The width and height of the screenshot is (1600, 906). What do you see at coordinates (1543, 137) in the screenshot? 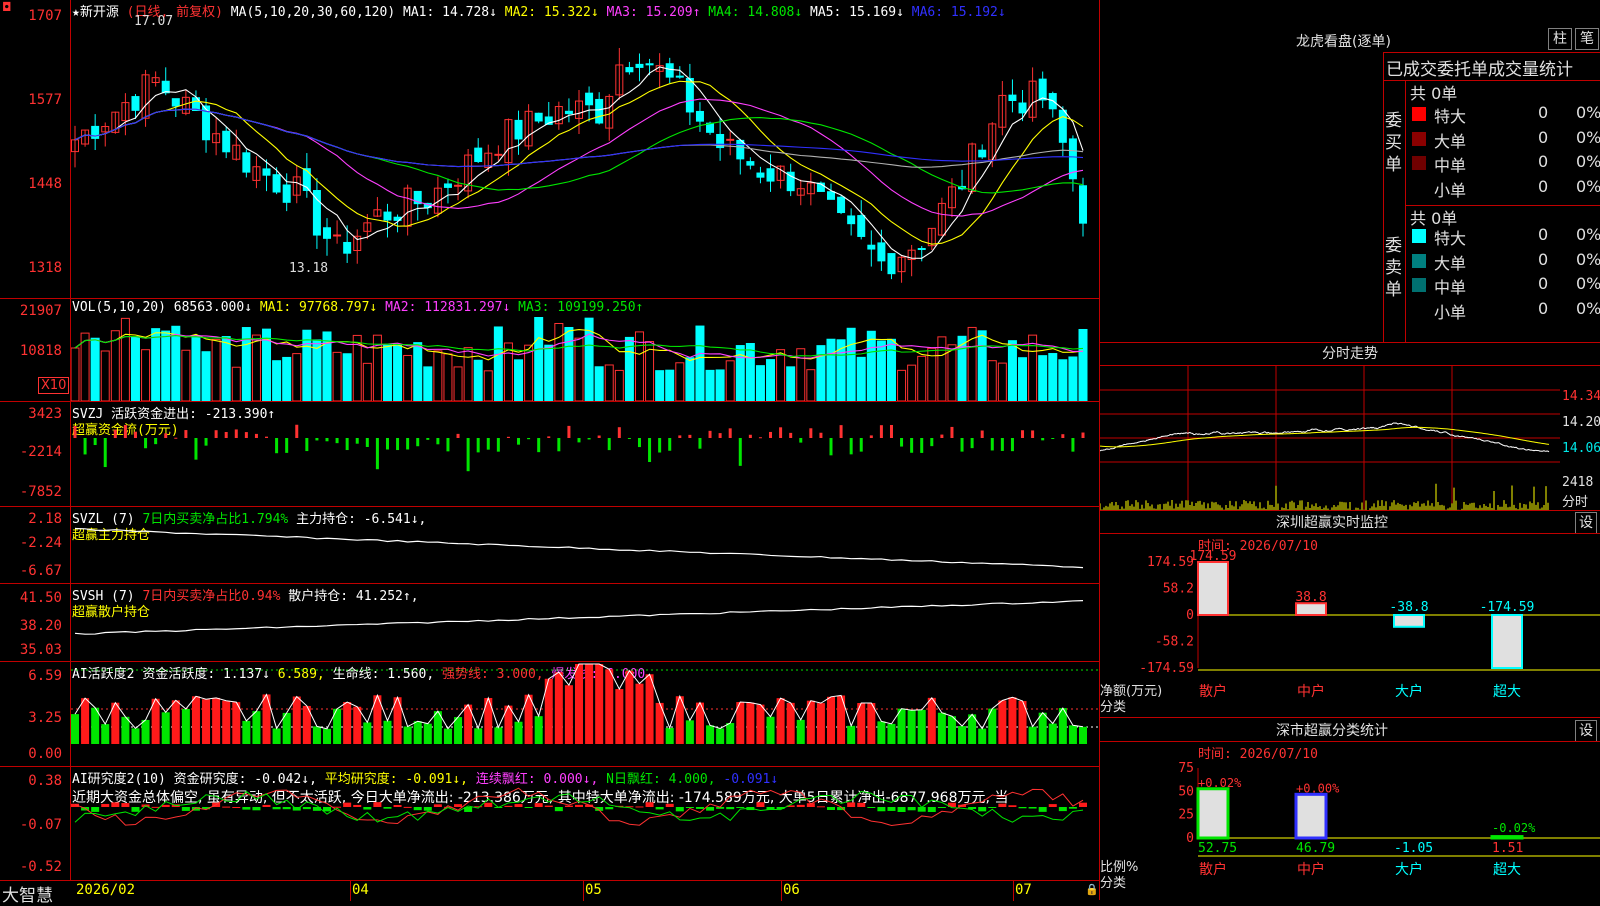
I see `order-count: 0` at bounding box center [1543, 137].